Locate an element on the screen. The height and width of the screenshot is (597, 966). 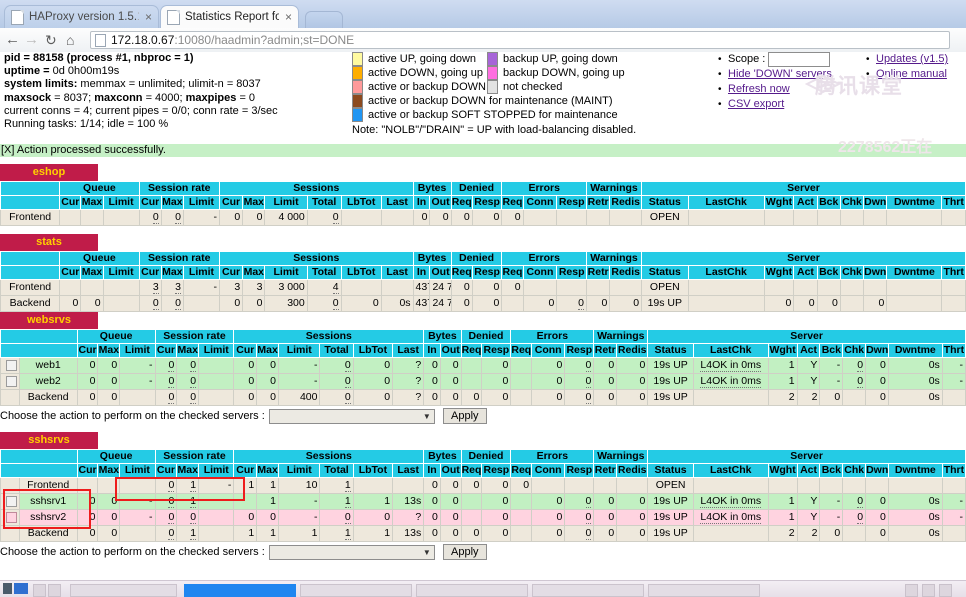
reload-icon: ↻ is located at coordinates (51, 40).